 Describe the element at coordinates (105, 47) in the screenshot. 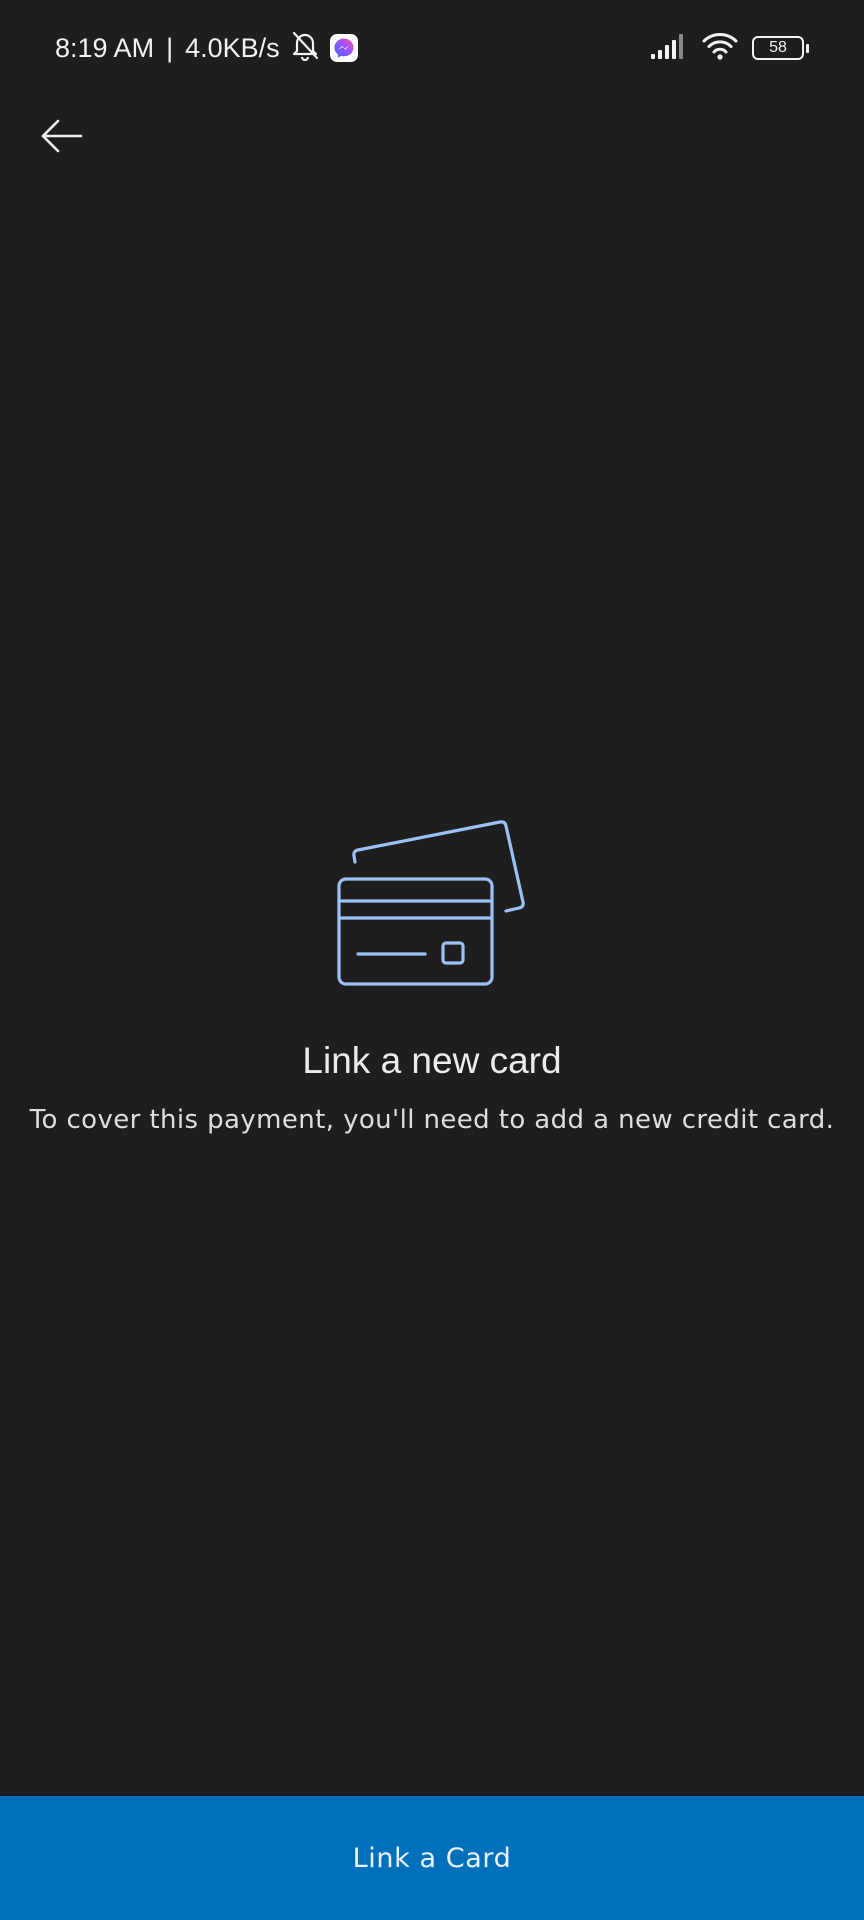

I see `status-time: 8:19 AM` at that location.